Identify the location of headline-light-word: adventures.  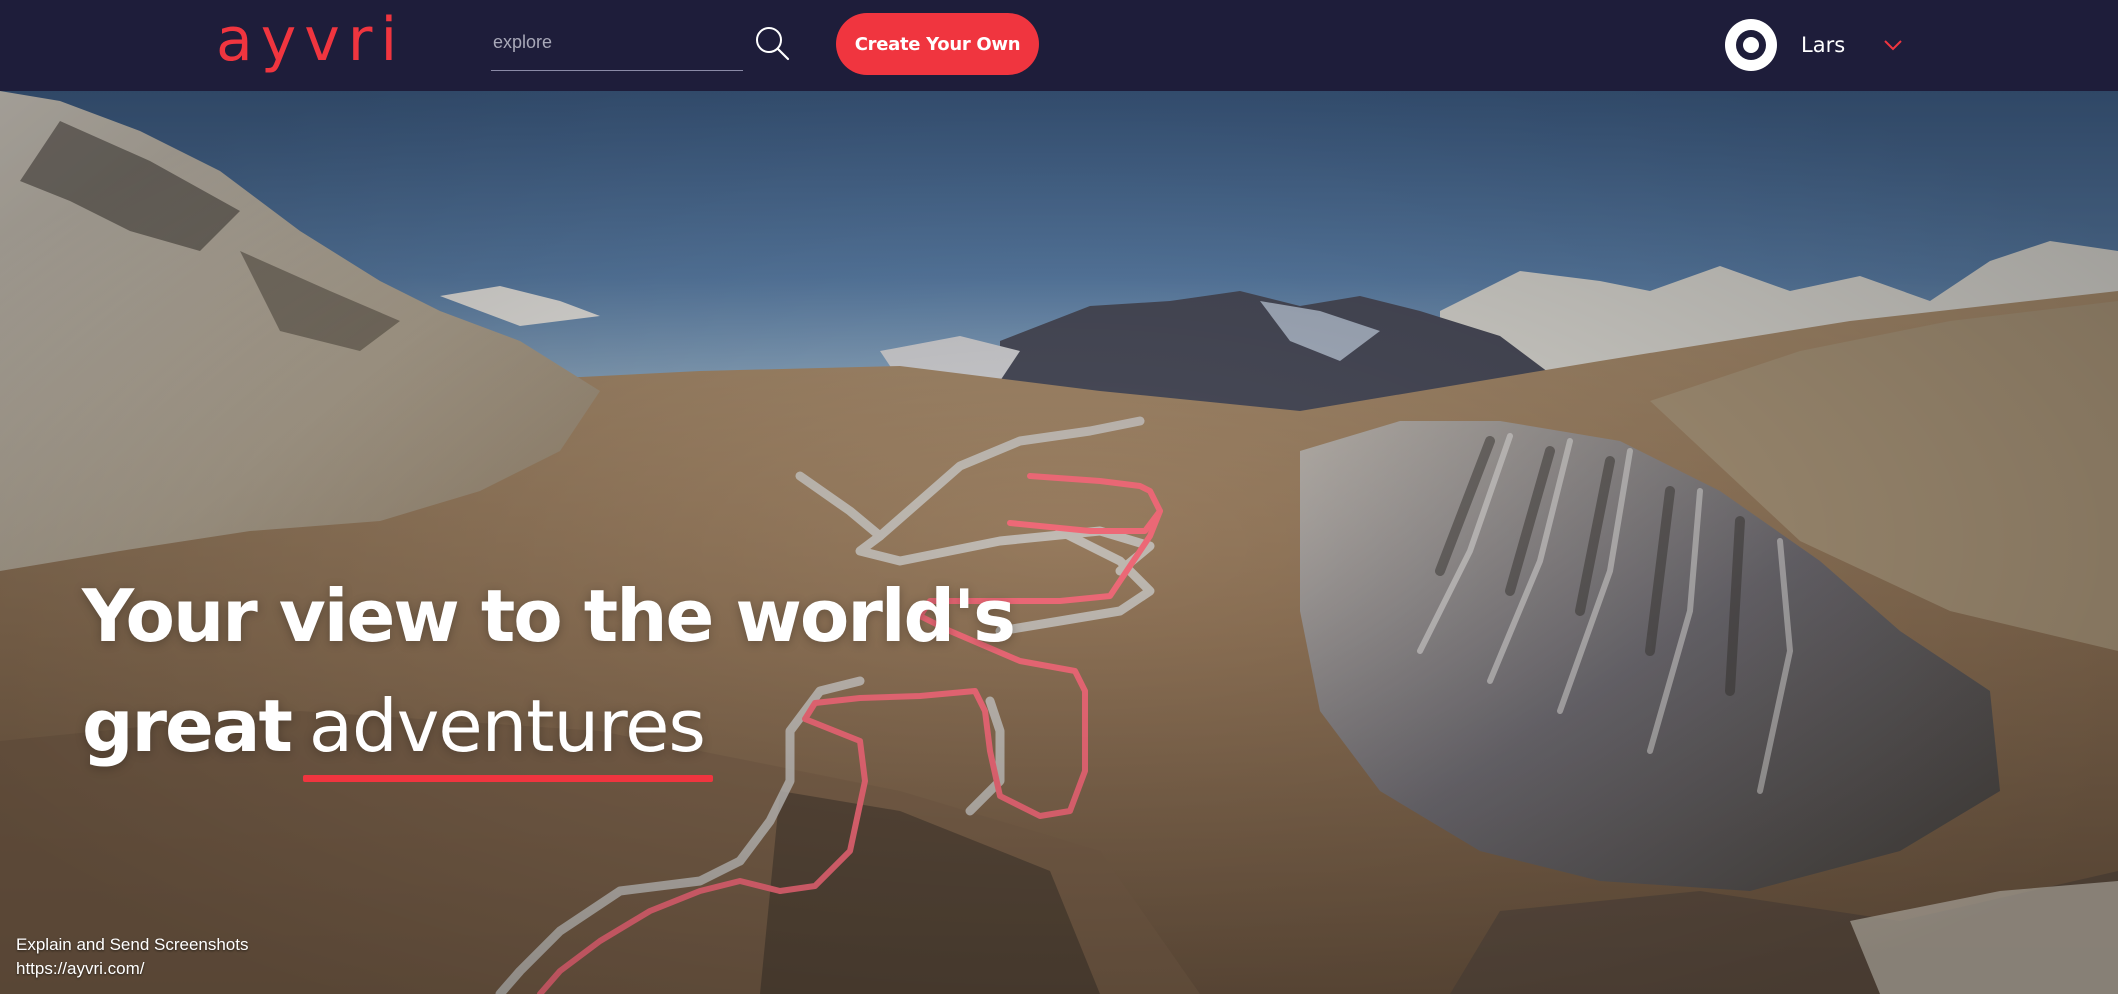
(507, 726).